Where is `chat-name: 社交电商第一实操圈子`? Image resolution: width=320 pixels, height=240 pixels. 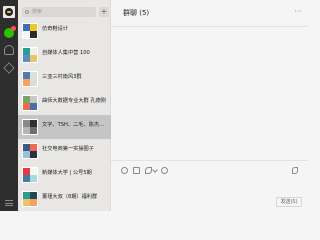 chat-name: 社交电商第一实操圈子 is located at coordinates (68, 149).